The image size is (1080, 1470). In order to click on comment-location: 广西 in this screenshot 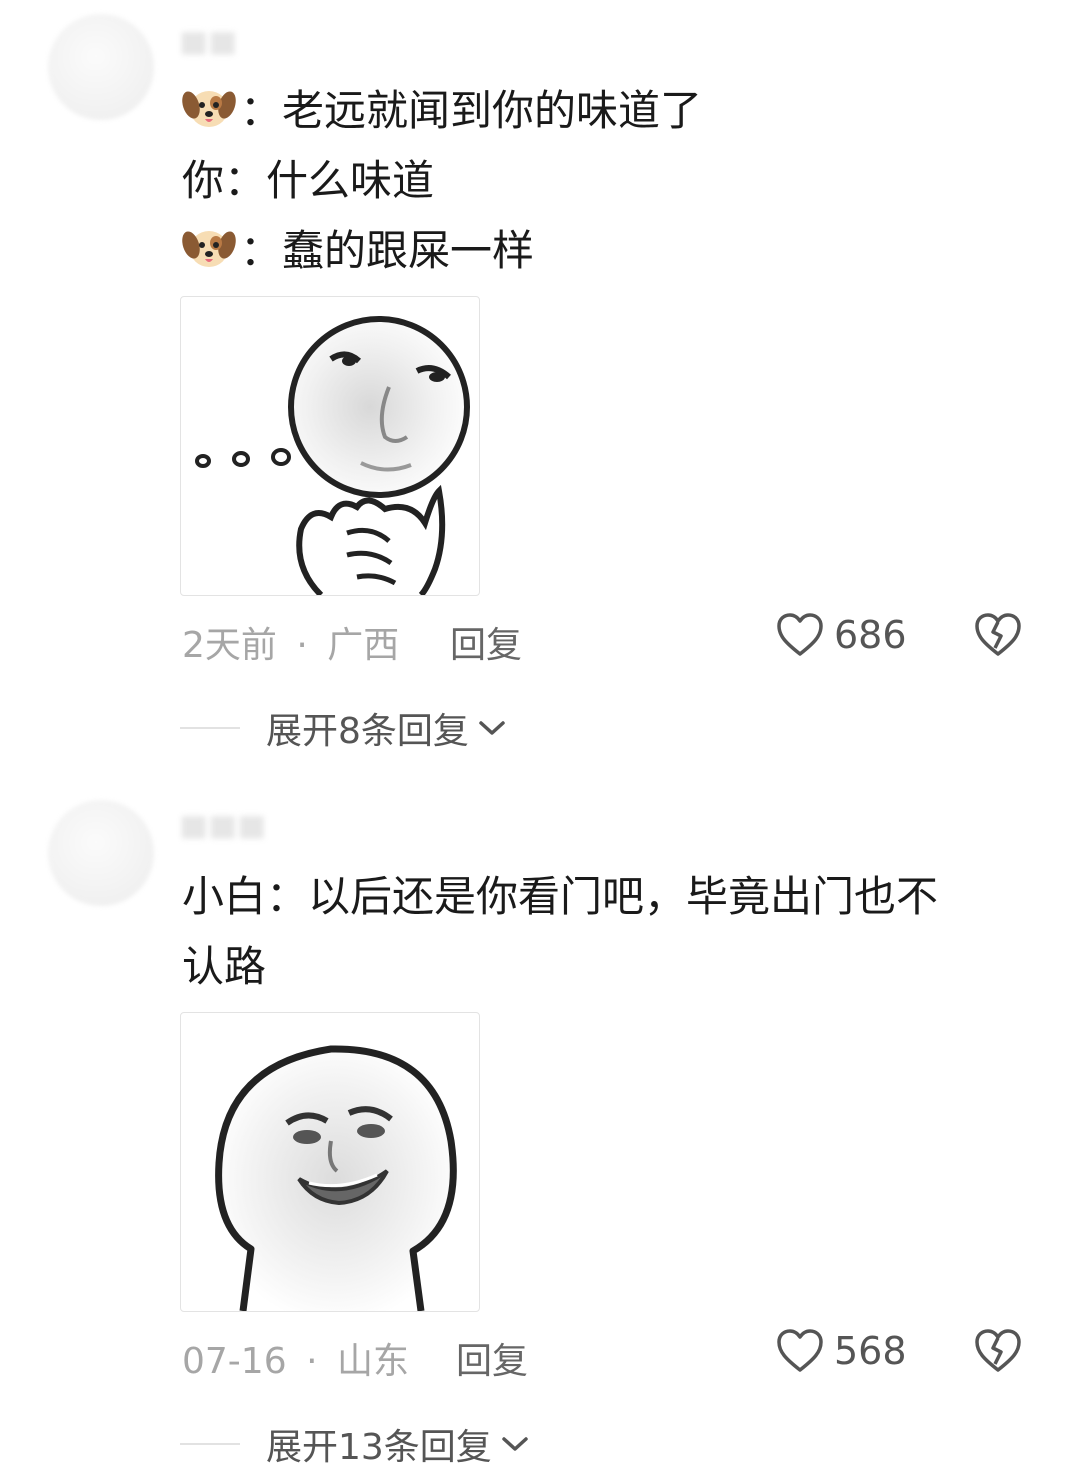, I will do `click(363, 645)`.